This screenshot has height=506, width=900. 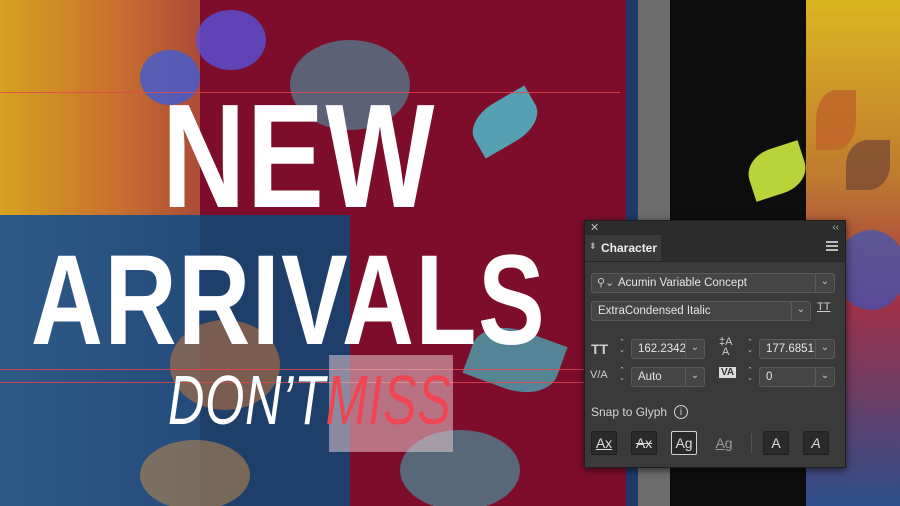 I want to click on panel-titlebar: ✕ ‹‹, so click(x=715, y=228).